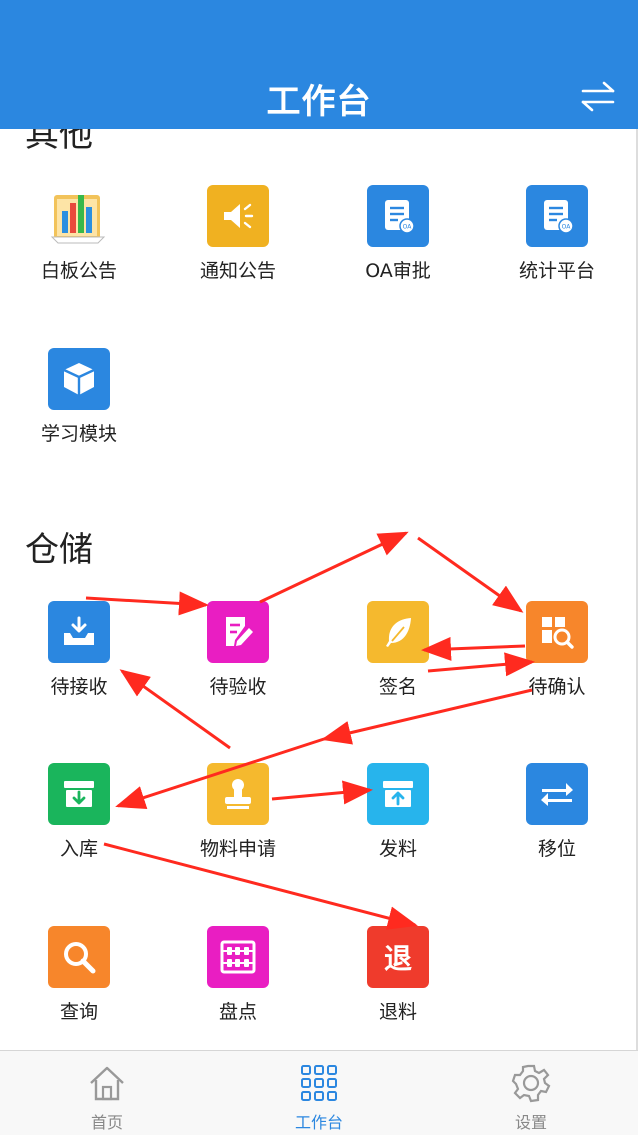  I want to click on box-download-icon, so click(79, 794).